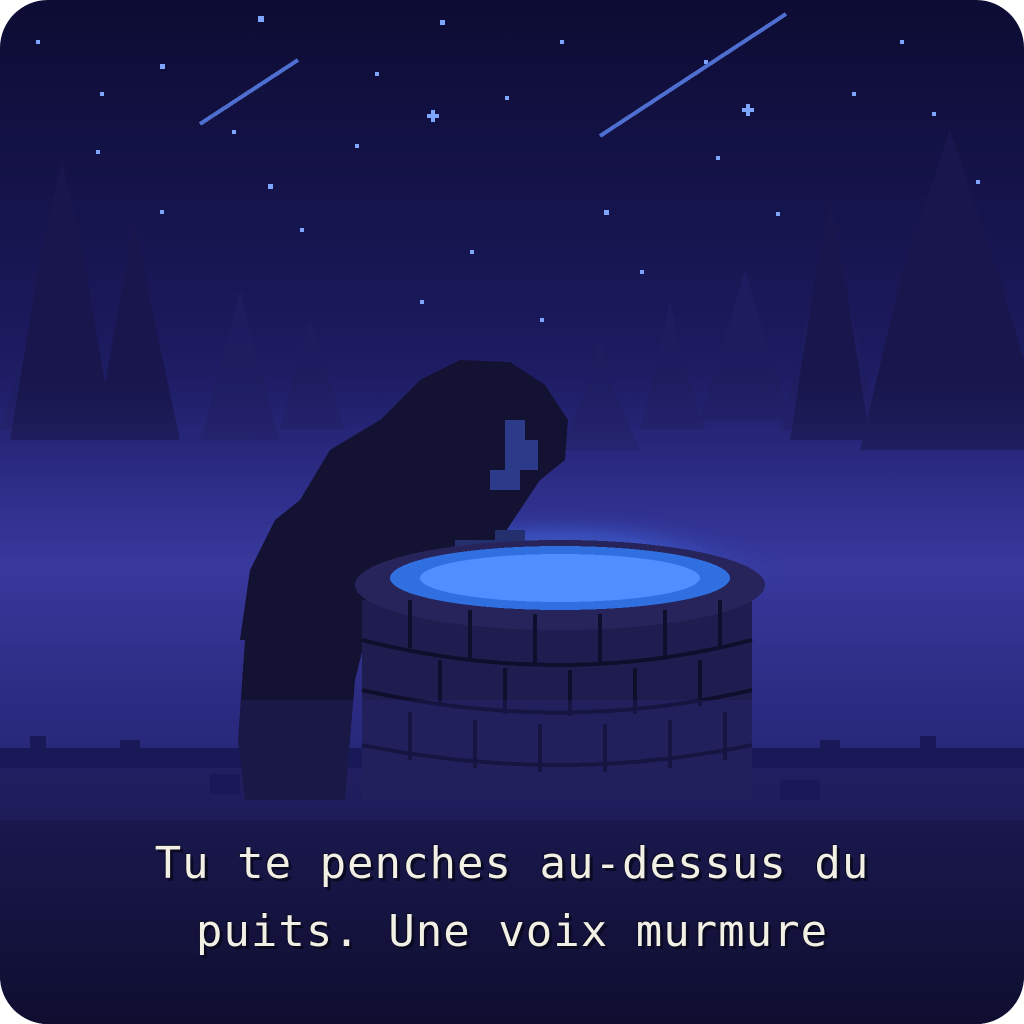 The width and height of the screenshot is (1024, 1024). What do you see at coordinates (512, 931) in the screenshot?
I see `dialogue-line-2: puits. Une voix murmure` at bounding box center [512, 931].